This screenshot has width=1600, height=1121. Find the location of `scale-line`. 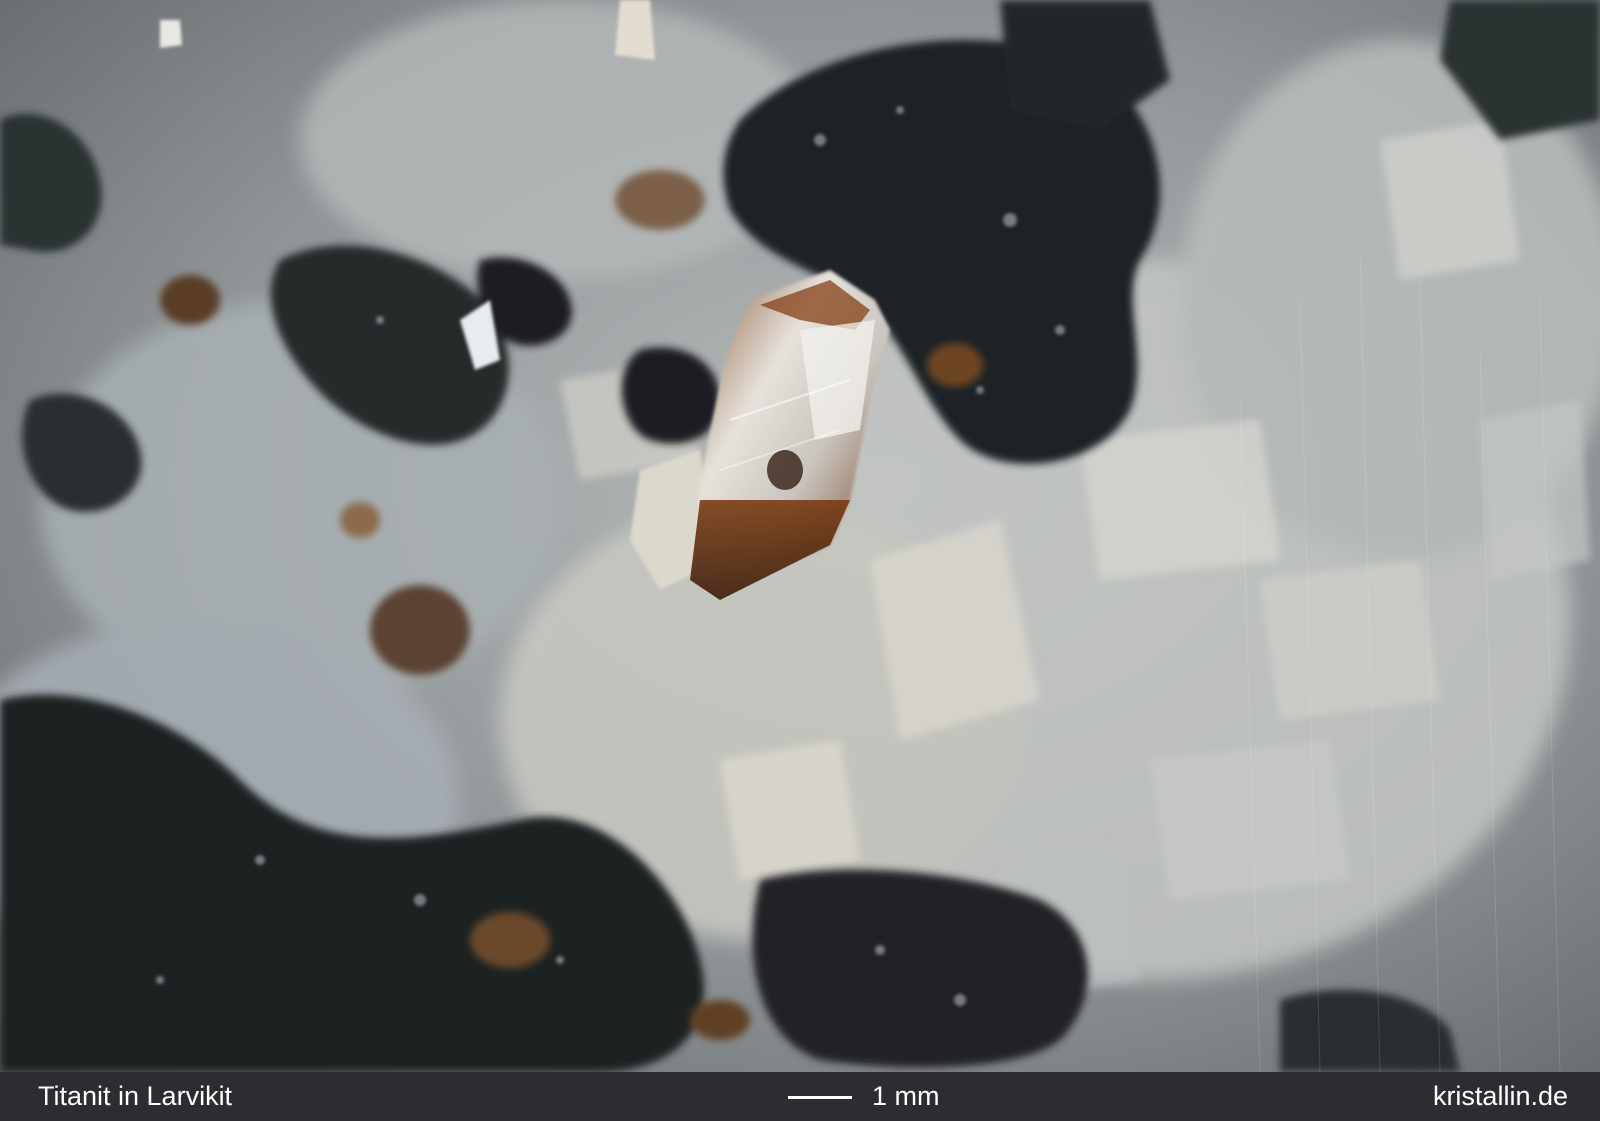

scale-line is located at coordinates (820, 1097).